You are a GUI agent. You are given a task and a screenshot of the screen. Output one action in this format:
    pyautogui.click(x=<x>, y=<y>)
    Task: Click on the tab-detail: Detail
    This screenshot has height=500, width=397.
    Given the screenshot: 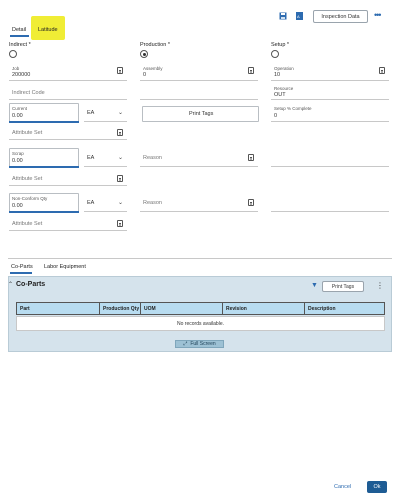 What is the action you would take?
    pyautogui.click(x=19, y=30)
    